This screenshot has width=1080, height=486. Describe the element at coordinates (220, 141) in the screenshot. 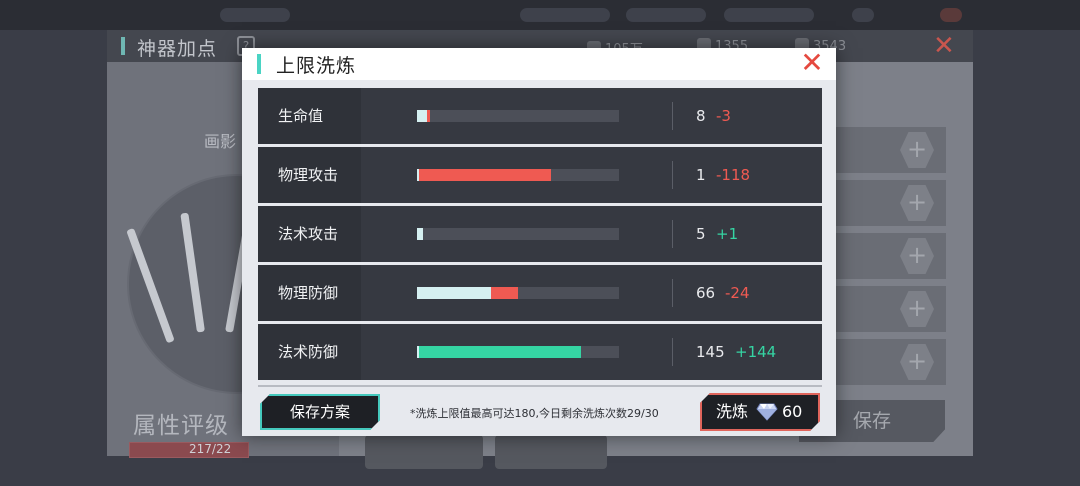

I see `artifact-name: 画影` at that location.